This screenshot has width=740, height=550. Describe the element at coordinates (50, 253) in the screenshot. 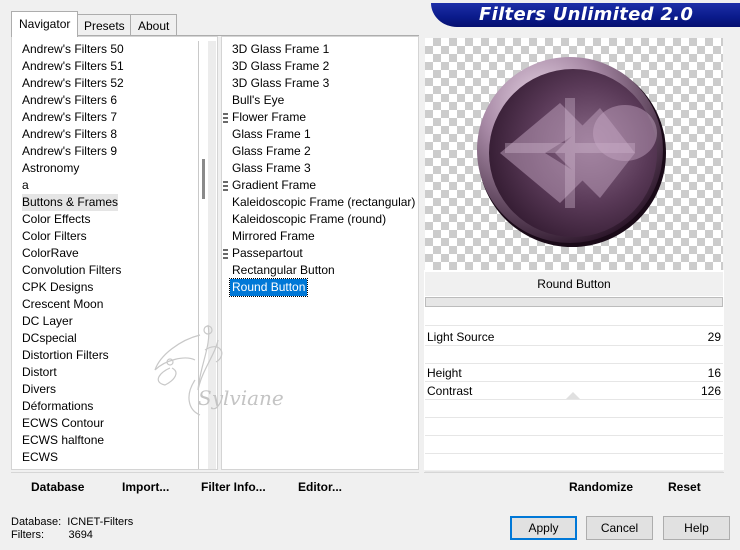

I see `category-item: ColorRave` at that location.